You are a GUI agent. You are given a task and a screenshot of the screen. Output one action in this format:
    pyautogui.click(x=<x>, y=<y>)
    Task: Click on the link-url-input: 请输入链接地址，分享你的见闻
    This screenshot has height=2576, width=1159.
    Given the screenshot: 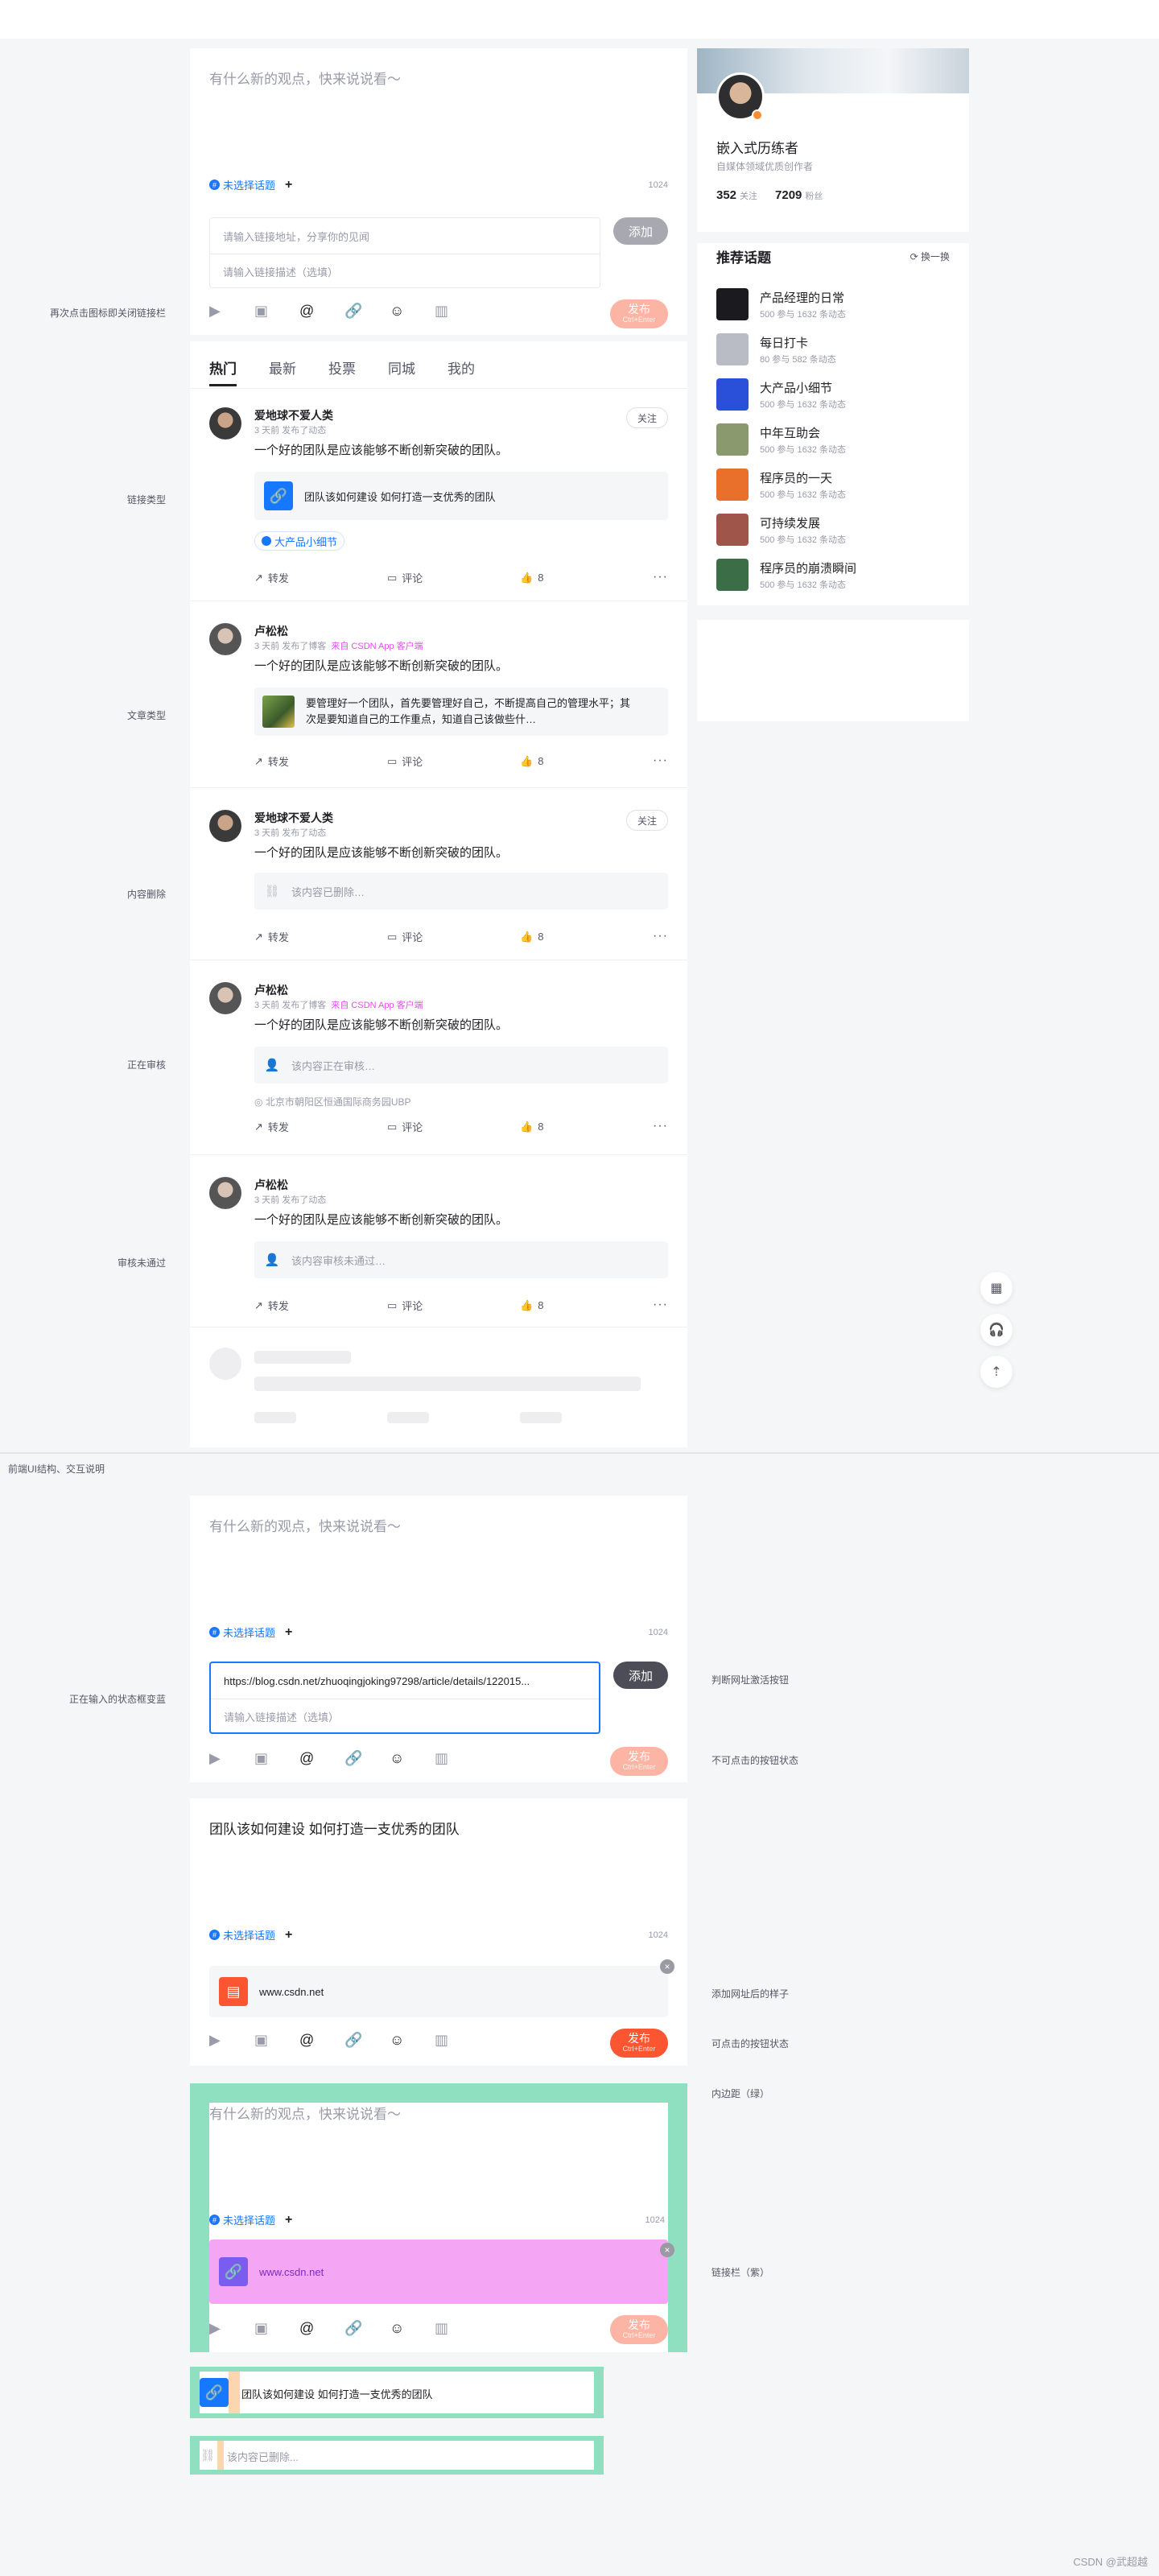 What is the action you would take?
    pyautogui.click(x=405, y=236)
    